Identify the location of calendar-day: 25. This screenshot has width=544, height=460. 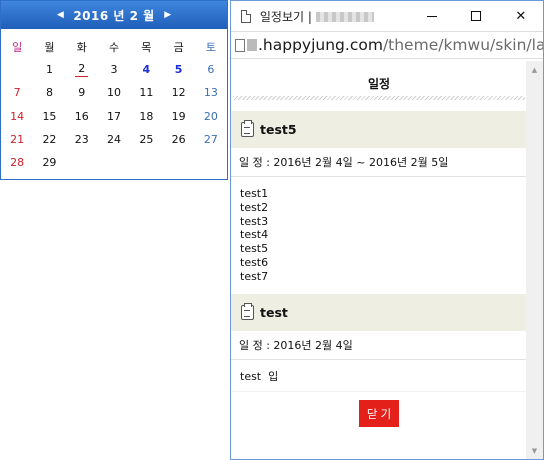
(146, 139).